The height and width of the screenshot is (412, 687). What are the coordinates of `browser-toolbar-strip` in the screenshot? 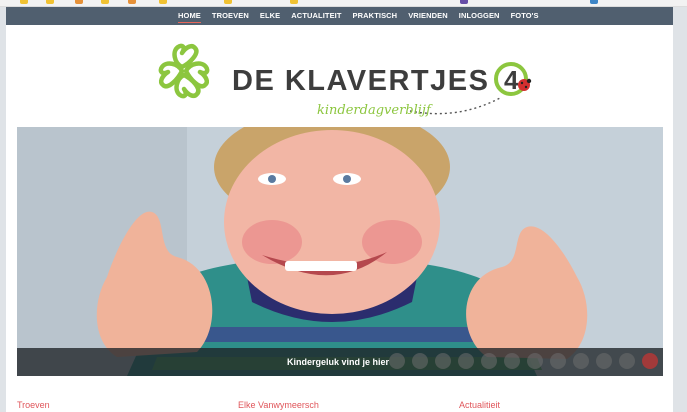 It's located at (343, 3).